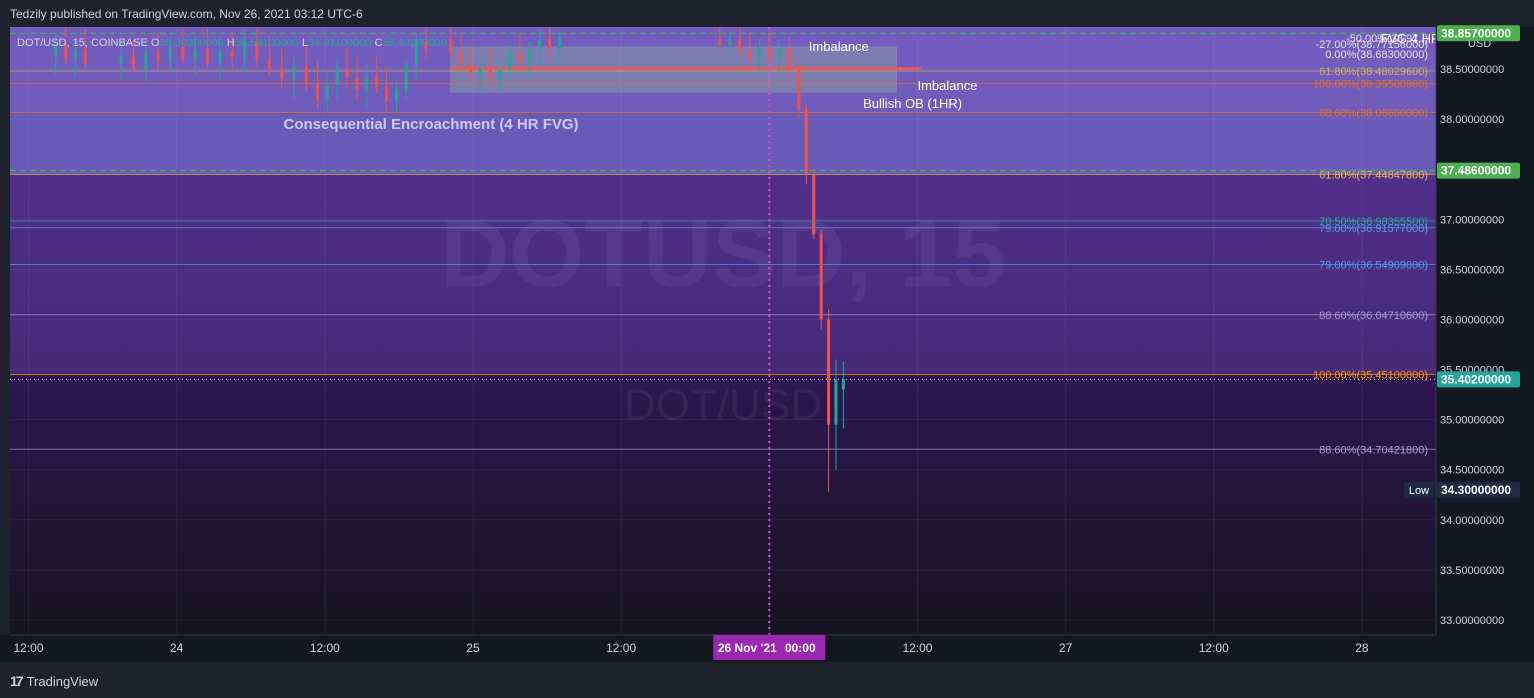 The image size is (1534, 698). Describe the element at coordinates (1472, 120) in the screenshot. I see `price-tick-10: 38.00000000` at that location.